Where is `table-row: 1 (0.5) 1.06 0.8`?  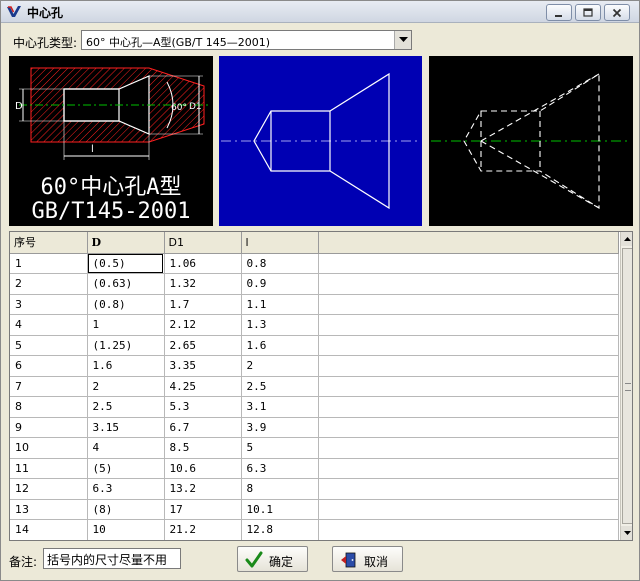 table-row: 1 (0.5) 1.06 0.8 is located at coordinates (314, 263).